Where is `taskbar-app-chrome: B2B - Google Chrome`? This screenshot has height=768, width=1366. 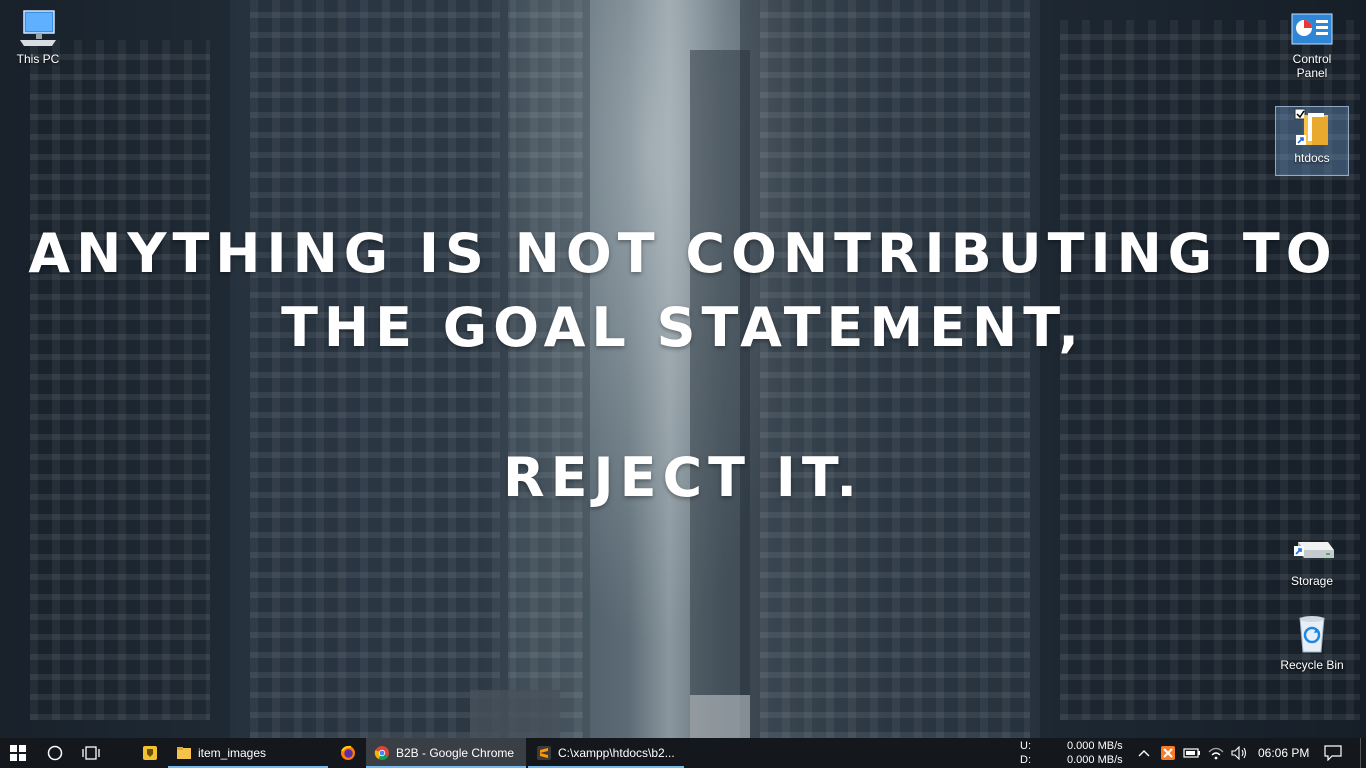
taskbar-app-chrome: B2B - Google Chrome is located at coordinates (446, 753).